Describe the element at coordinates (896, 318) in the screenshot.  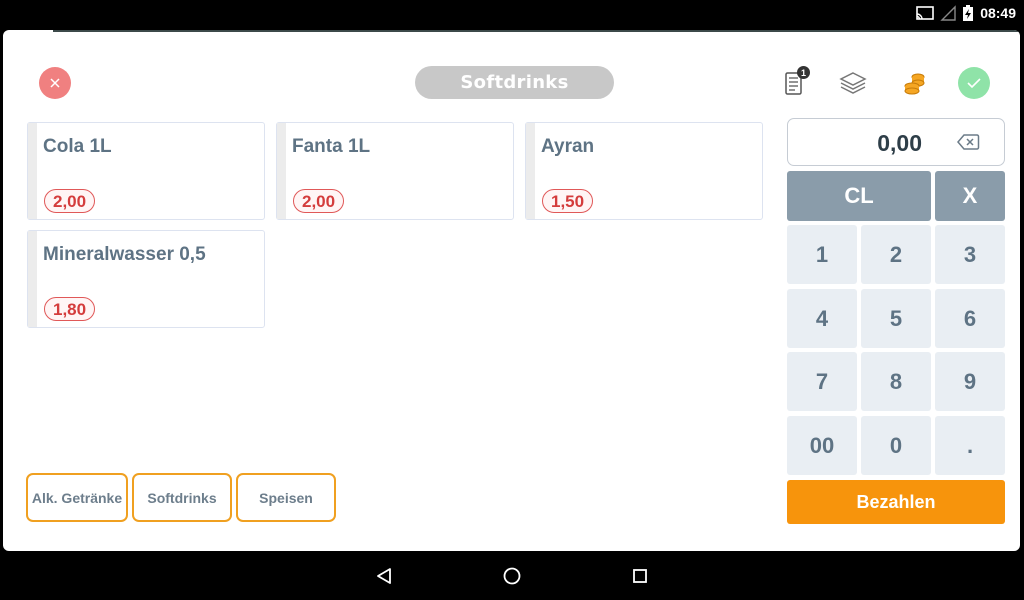
I see `key-5: 5` at that location.